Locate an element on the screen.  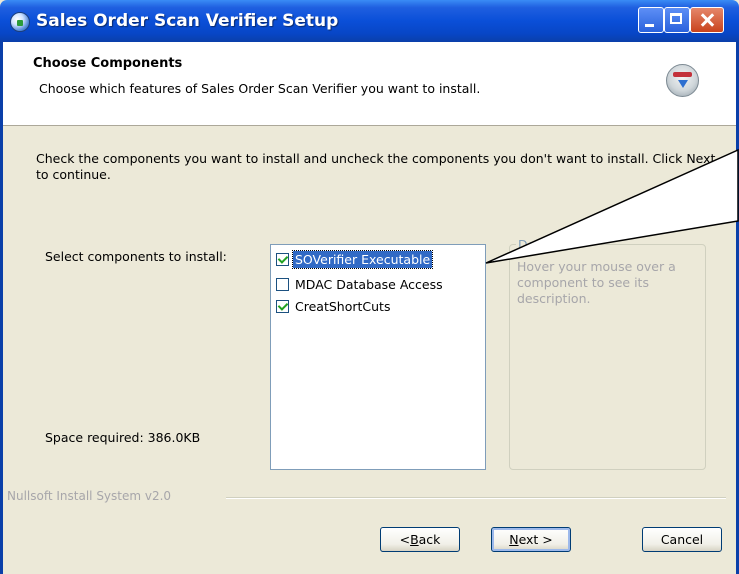
component-label: MDAC Database Access is located at coordinates (369, 284).